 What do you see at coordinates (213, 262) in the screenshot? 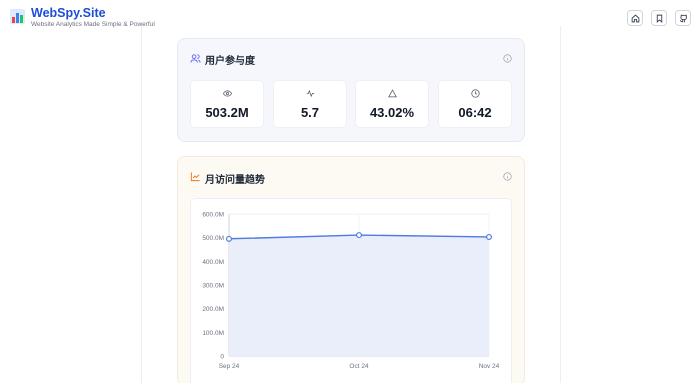
I see `y-tick-label: 400.0M` at bounding box center [213, 262].